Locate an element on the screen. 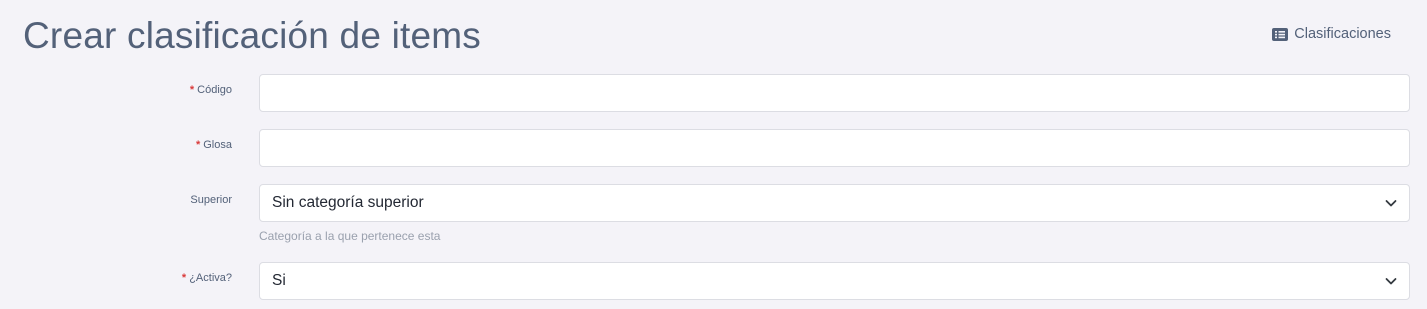  codigo-input is located at coordinates (834, 93).